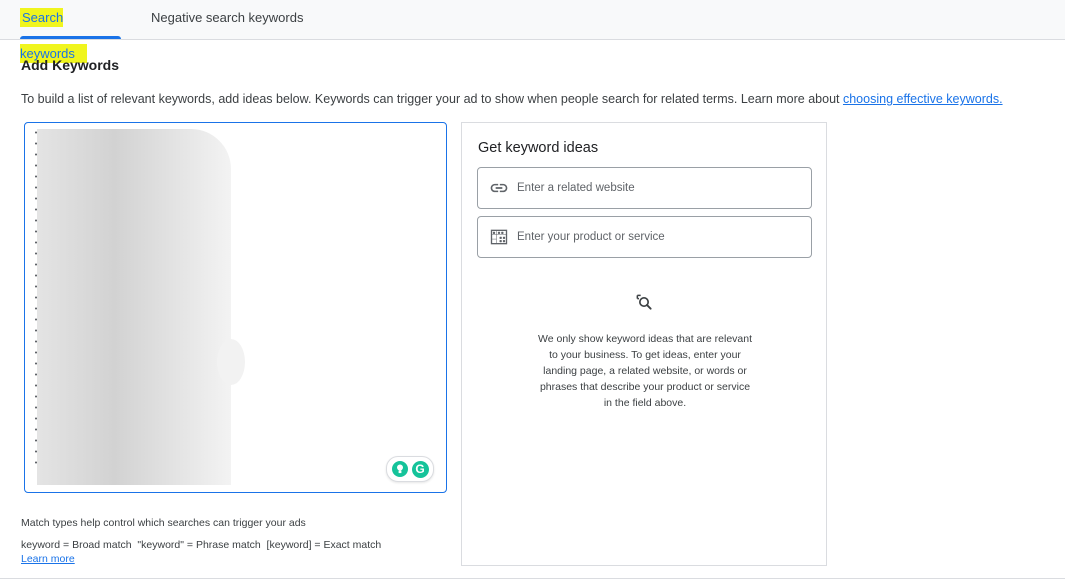 The image size is (1065, 583). What do you see at coordinates (70, 37) in the screenshot?
I see `active-tab-indicator` at bounding box center [70, 37].